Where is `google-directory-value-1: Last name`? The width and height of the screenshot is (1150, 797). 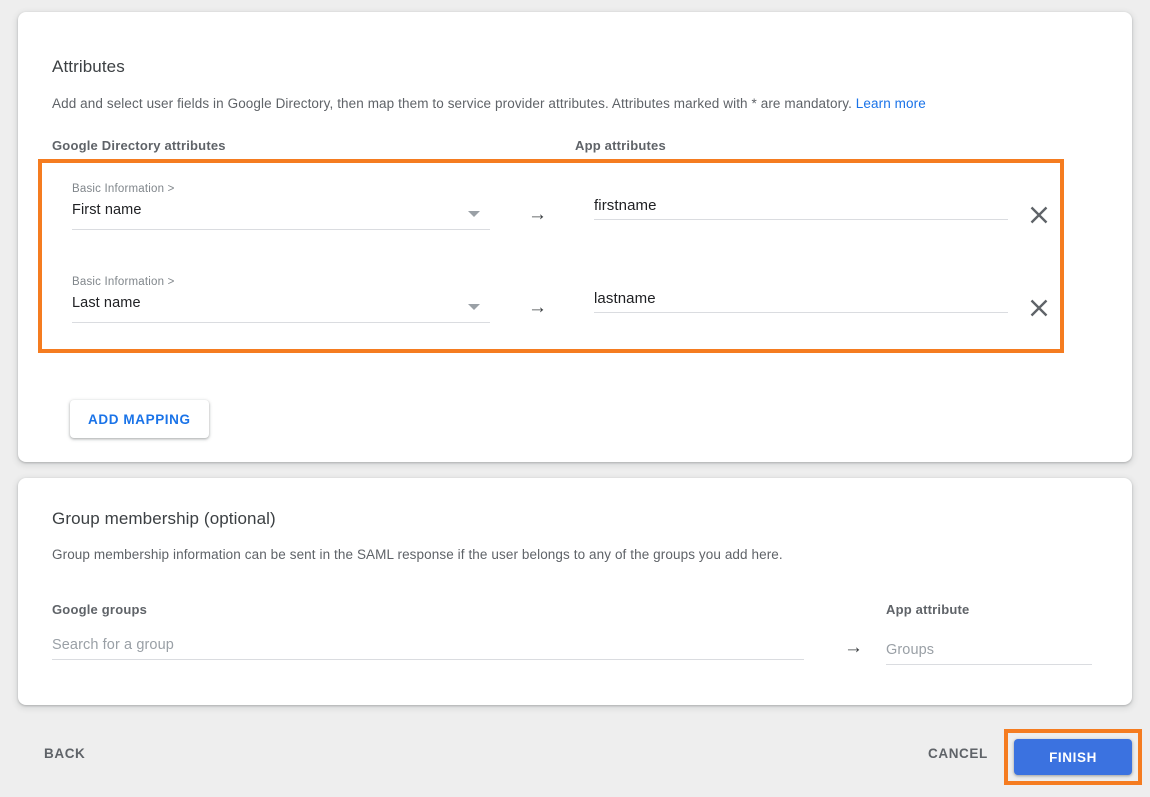
google-directory-value-1: Last name is located at coordinates (106, 303).